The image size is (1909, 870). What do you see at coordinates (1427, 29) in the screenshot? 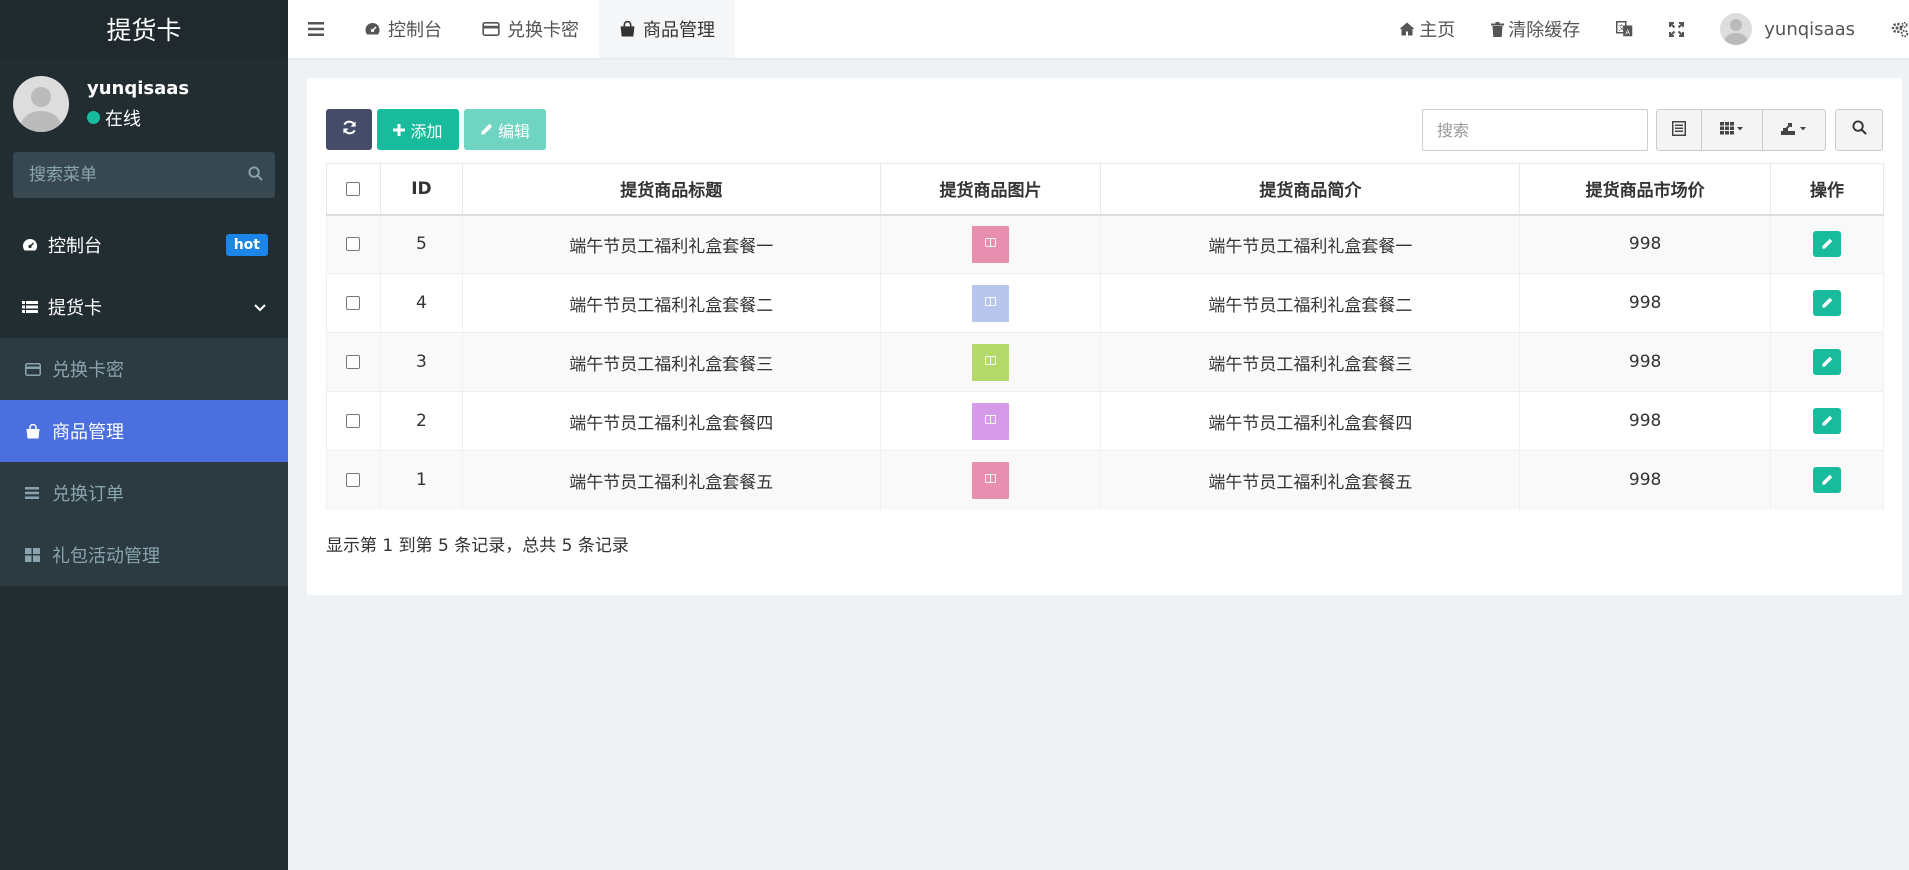
I see `home-link: 主页` at bounding box center [1427, 29].